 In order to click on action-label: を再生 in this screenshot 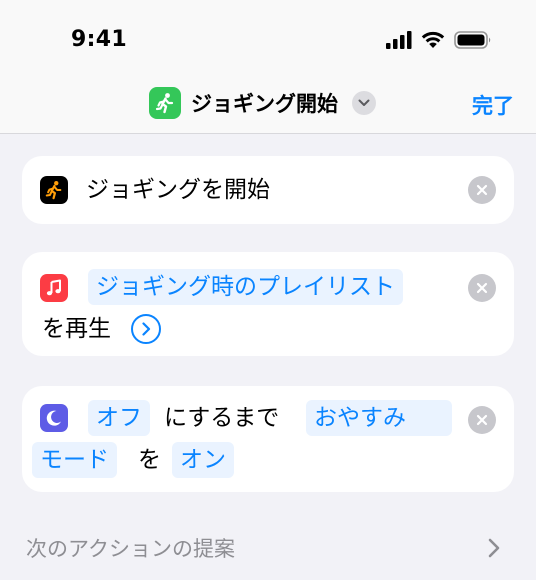, I will do `click(76, 329)`.